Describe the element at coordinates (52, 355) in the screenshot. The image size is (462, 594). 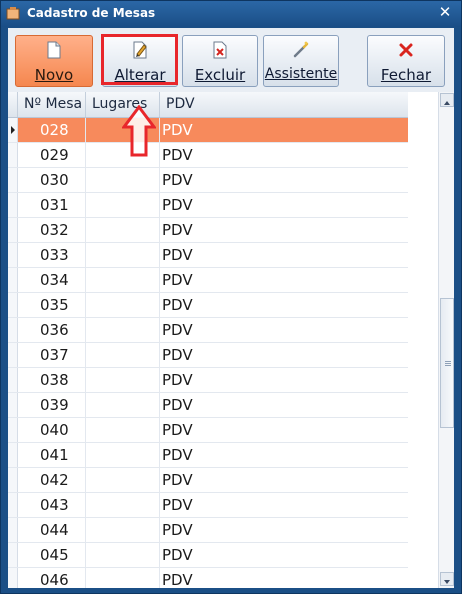
I see `cell-mesa: 037` at that location.